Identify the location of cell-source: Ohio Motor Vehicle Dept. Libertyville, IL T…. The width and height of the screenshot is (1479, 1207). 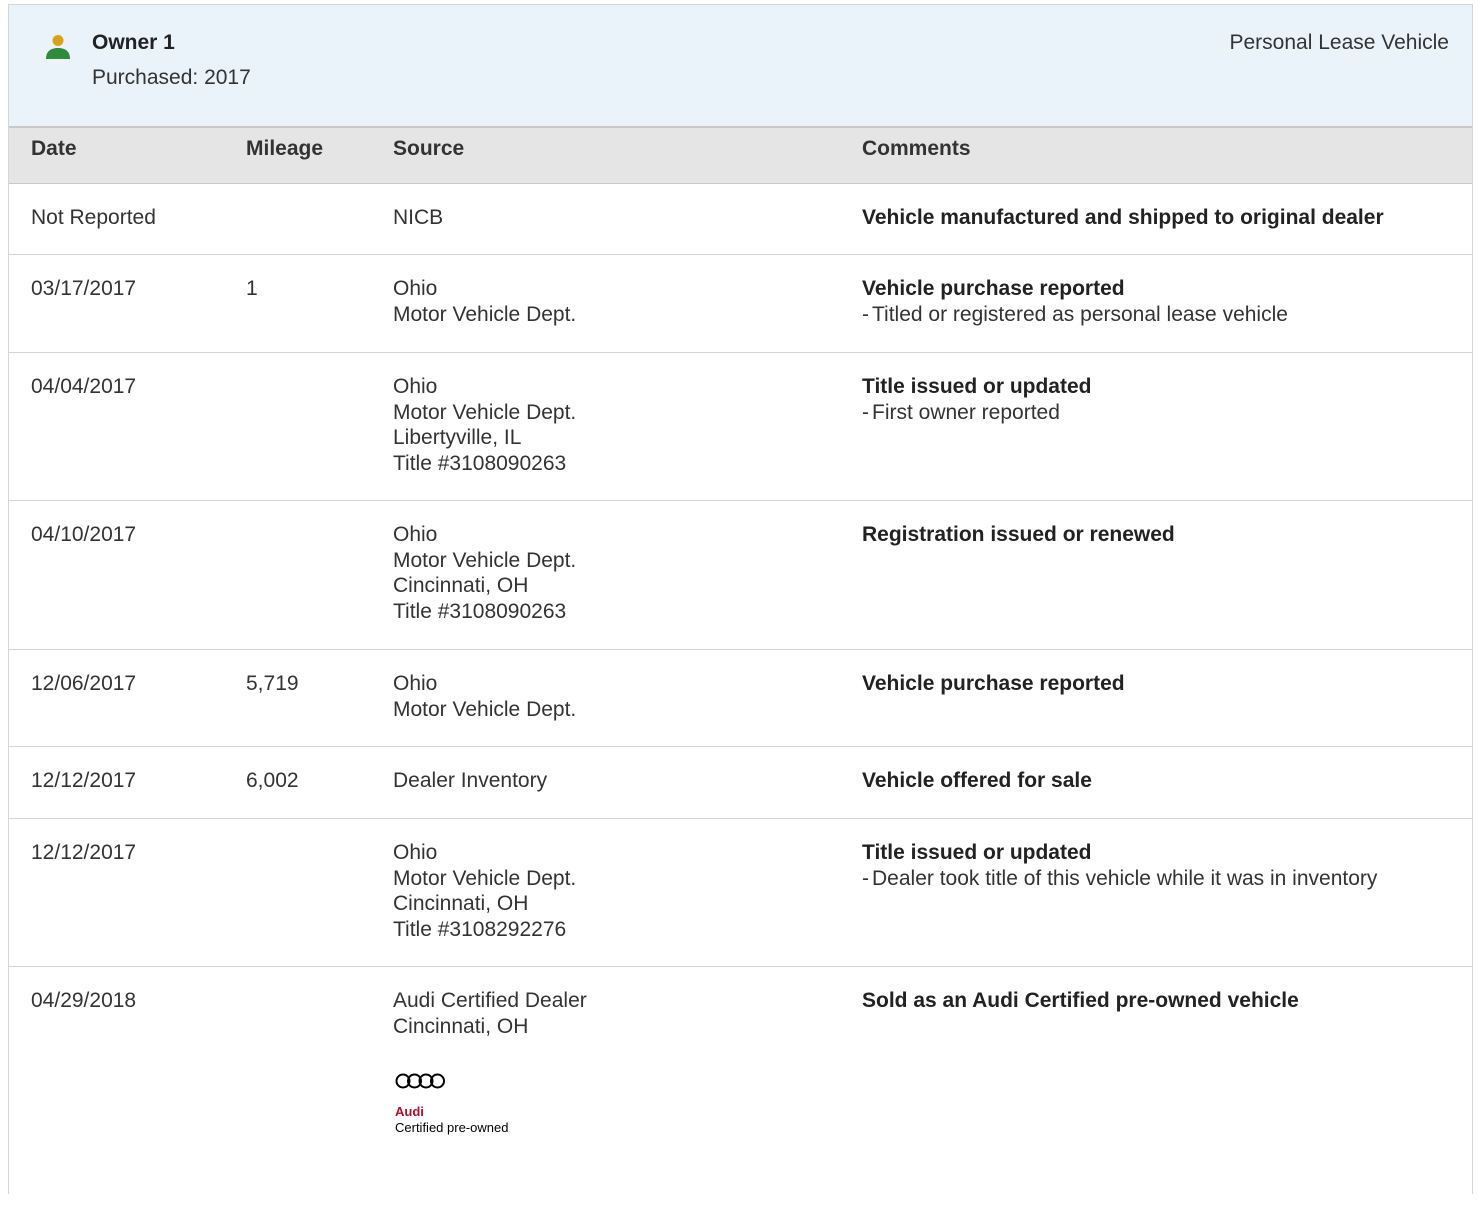
(484, 425).